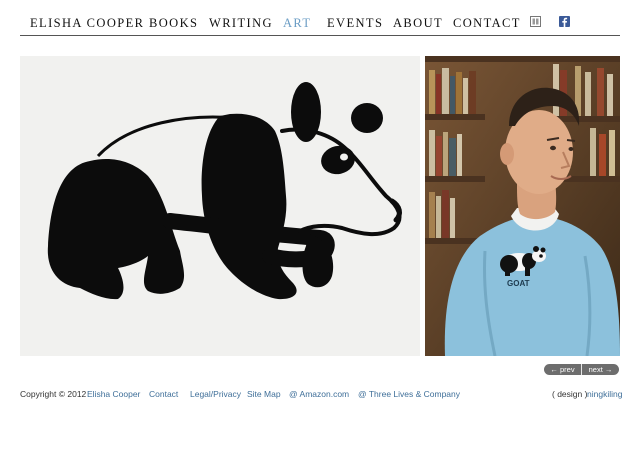 The height and width of the screenshot is (468, 640). What do you see at coordinates (604, 394) in the screenshot?
I see `designer-link: ningkiling` at bounding box center [604, 394].